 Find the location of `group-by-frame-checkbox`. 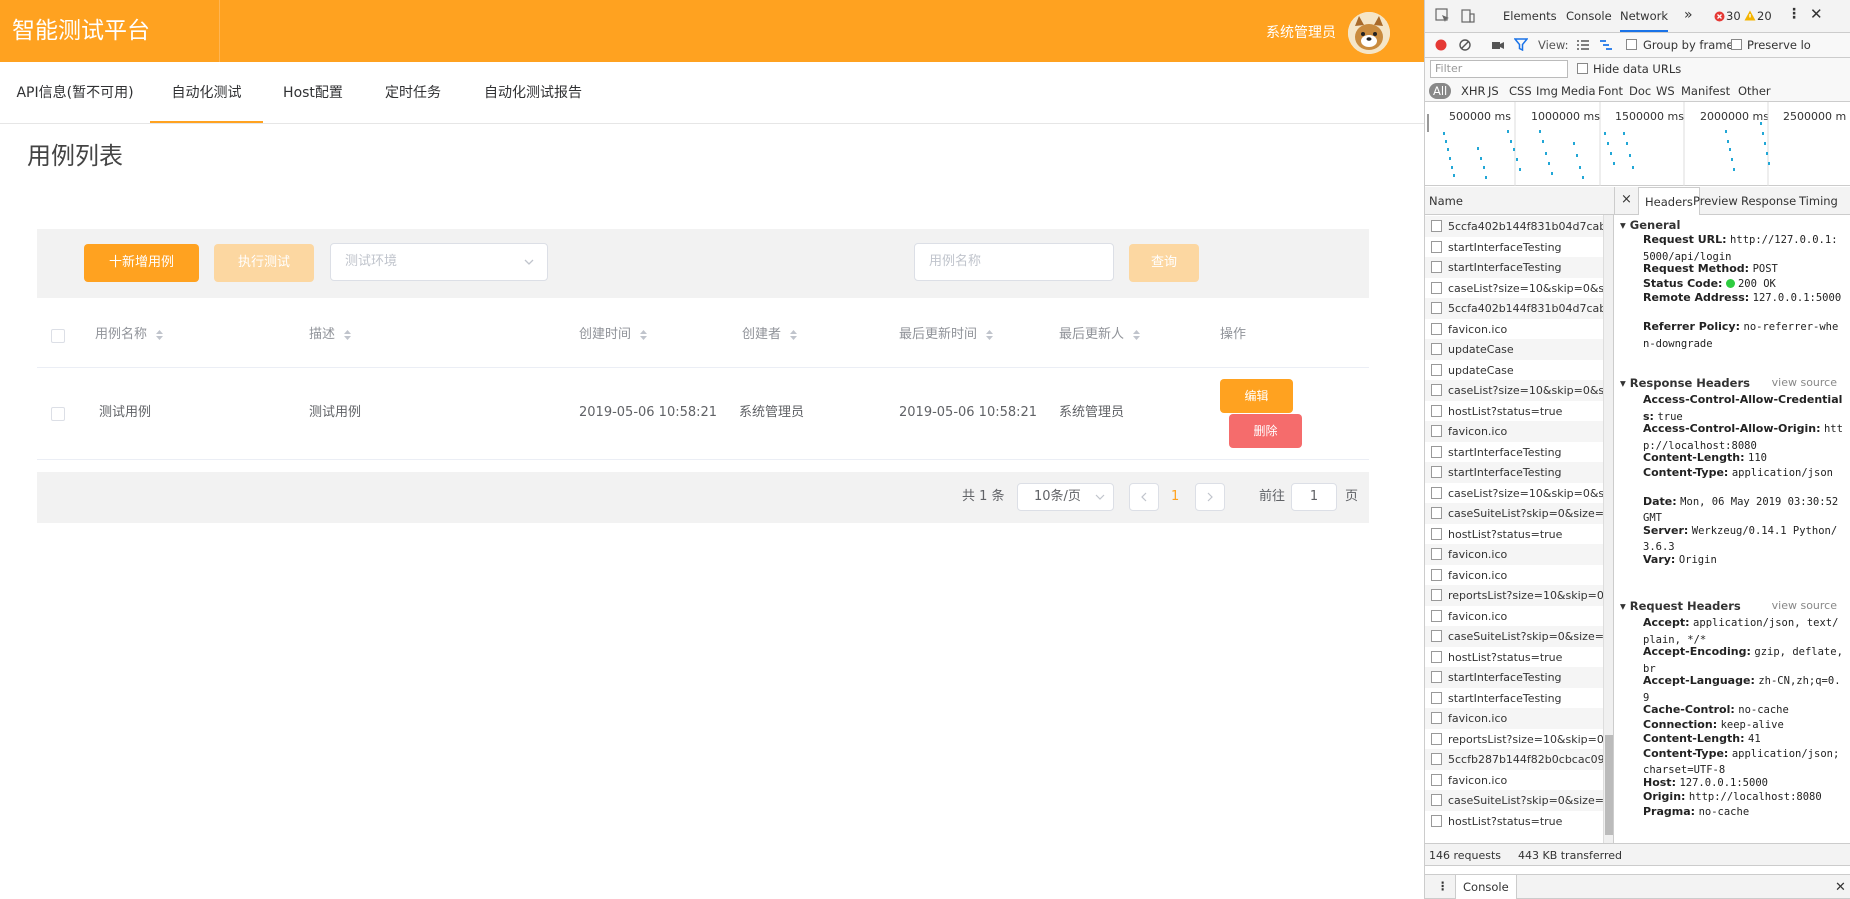

group-by-frame-checkbox is located at coordinates (1631, 44).